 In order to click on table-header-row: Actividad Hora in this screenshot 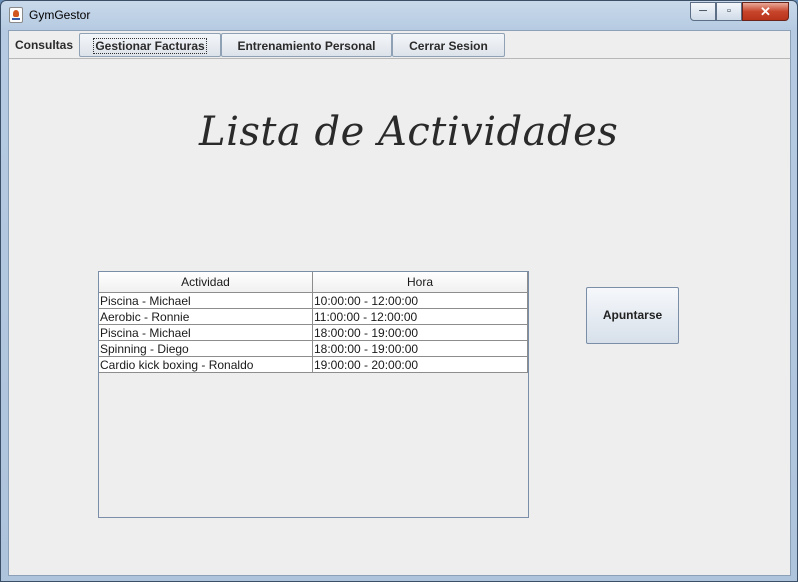, I will do `click(313, 282)`.